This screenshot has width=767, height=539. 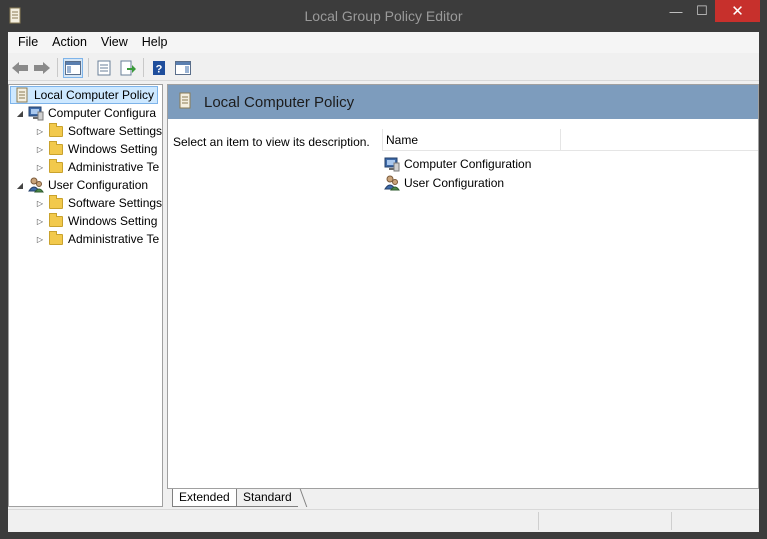 What do you see at coordinates (737, 11) in the screenshot?
I see `close-button: ✕` at bounding box center [737, 11].